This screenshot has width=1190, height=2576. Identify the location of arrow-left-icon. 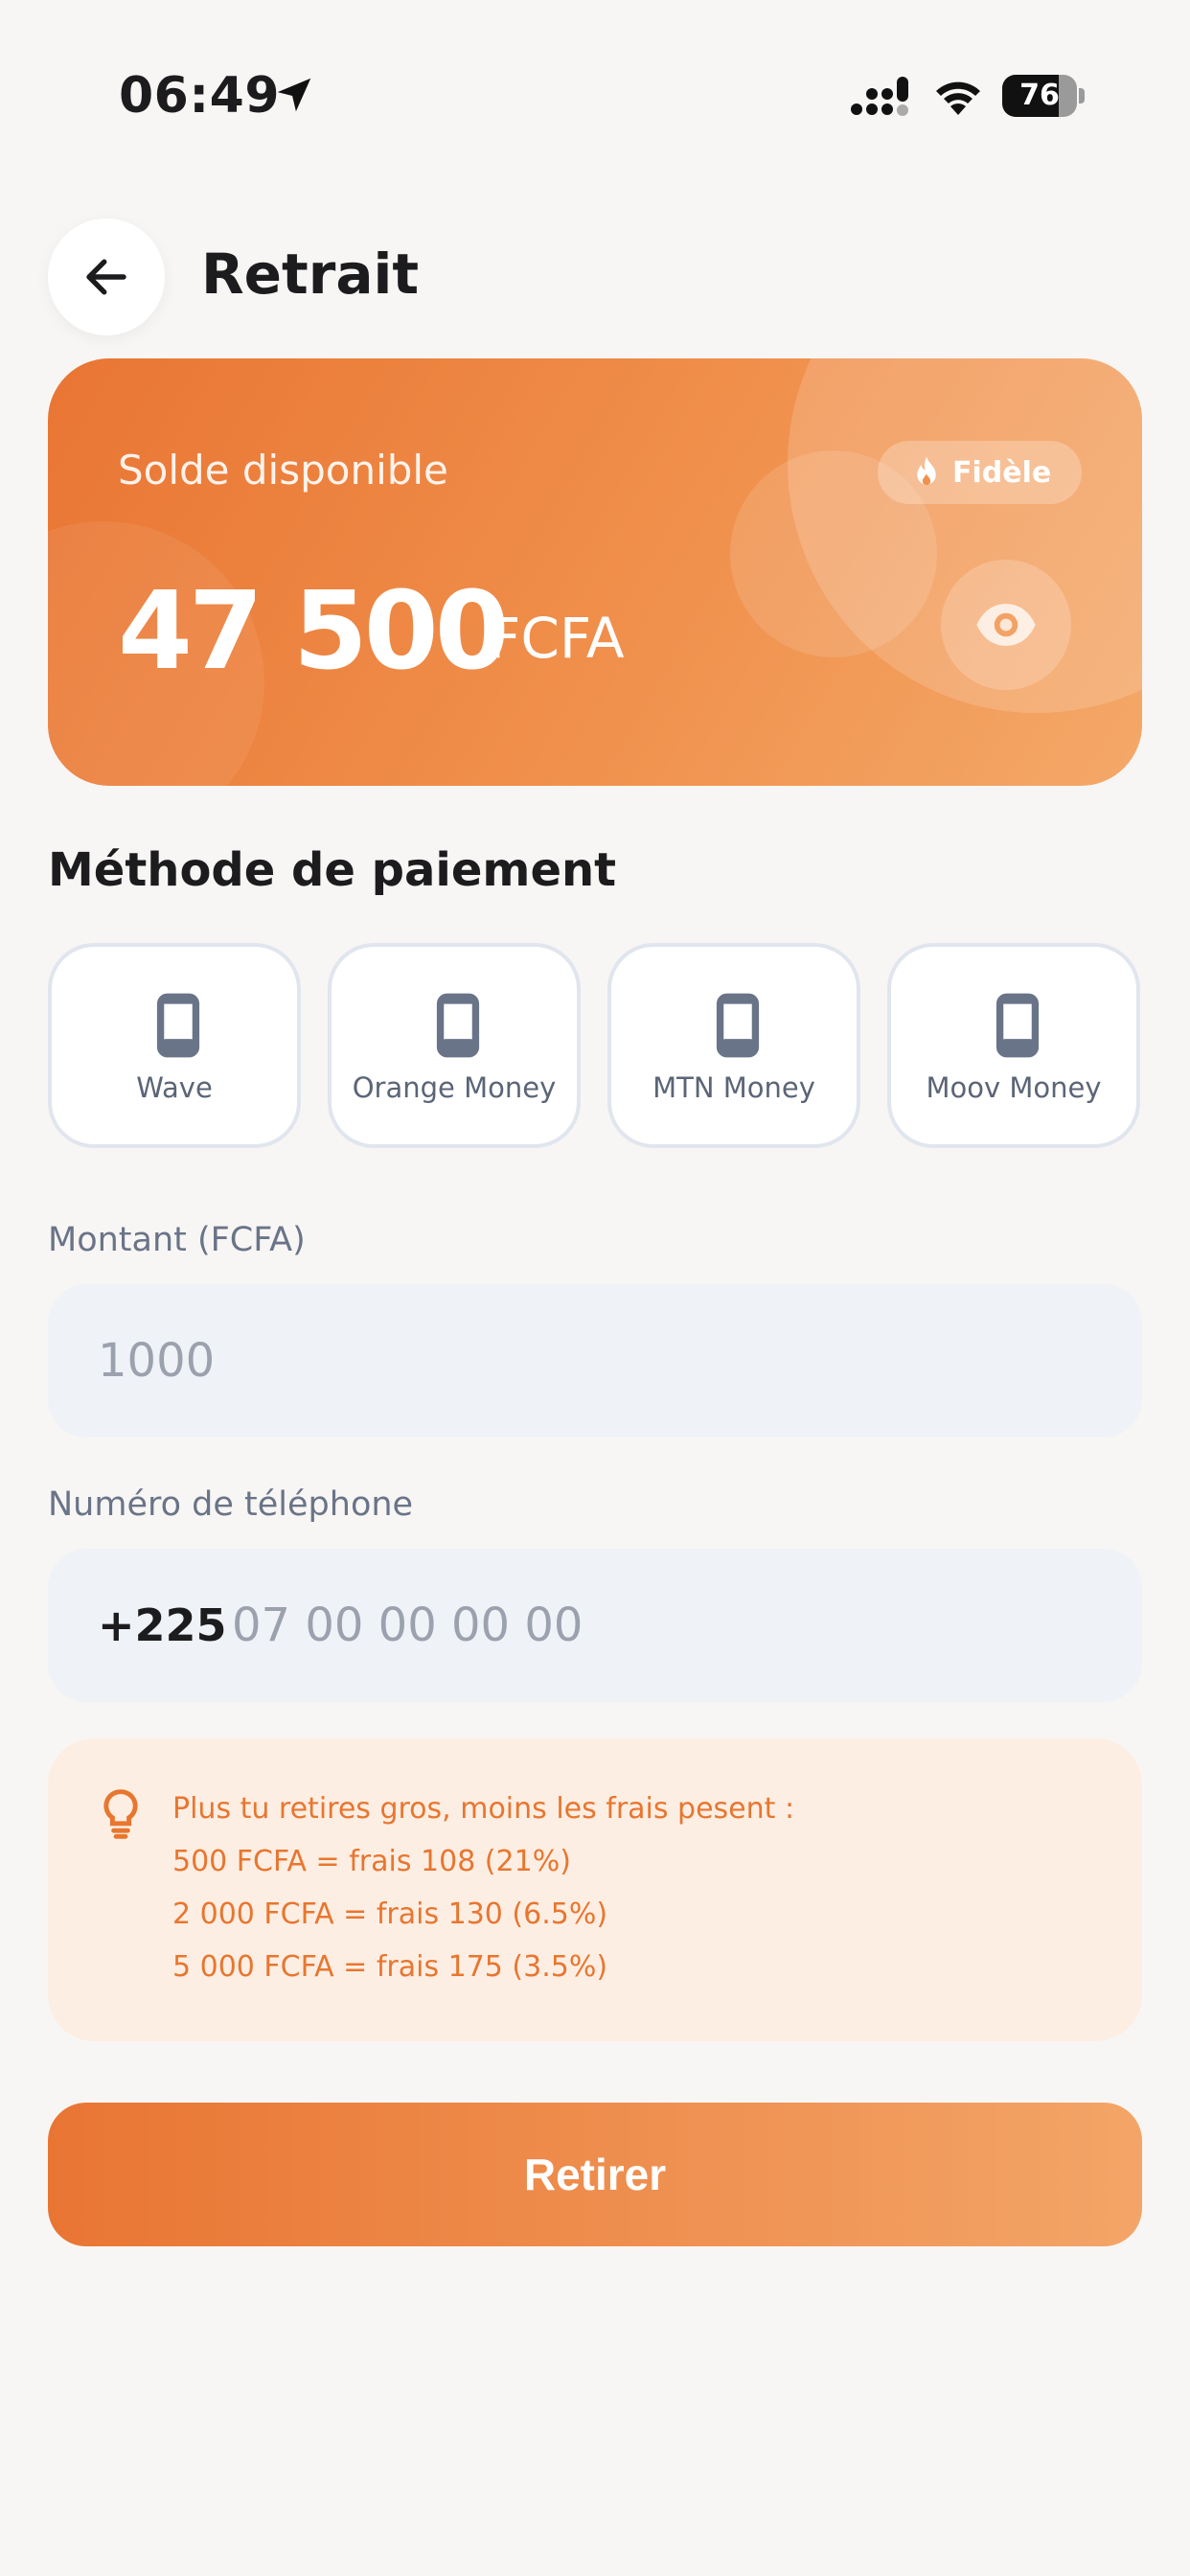
(106, 277).